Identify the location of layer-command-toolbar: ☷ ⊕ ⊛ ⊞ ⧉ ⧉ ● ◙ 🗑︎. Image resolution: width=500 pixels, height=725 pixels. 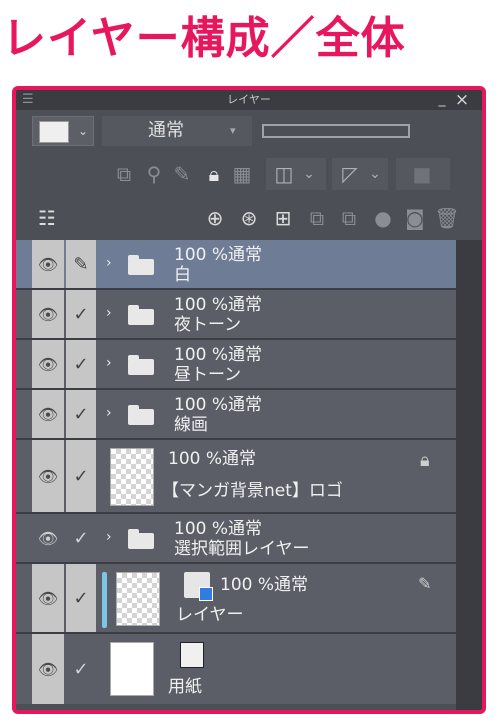
(249, 218).